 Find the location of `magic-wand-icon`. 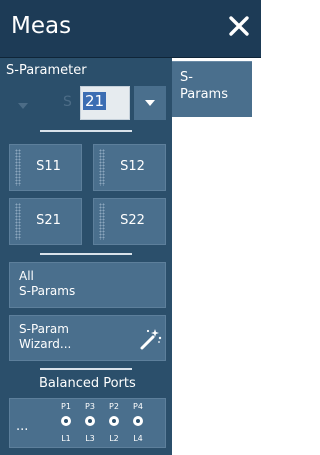

magic-wand-icon is located at coordinates (151, 339).